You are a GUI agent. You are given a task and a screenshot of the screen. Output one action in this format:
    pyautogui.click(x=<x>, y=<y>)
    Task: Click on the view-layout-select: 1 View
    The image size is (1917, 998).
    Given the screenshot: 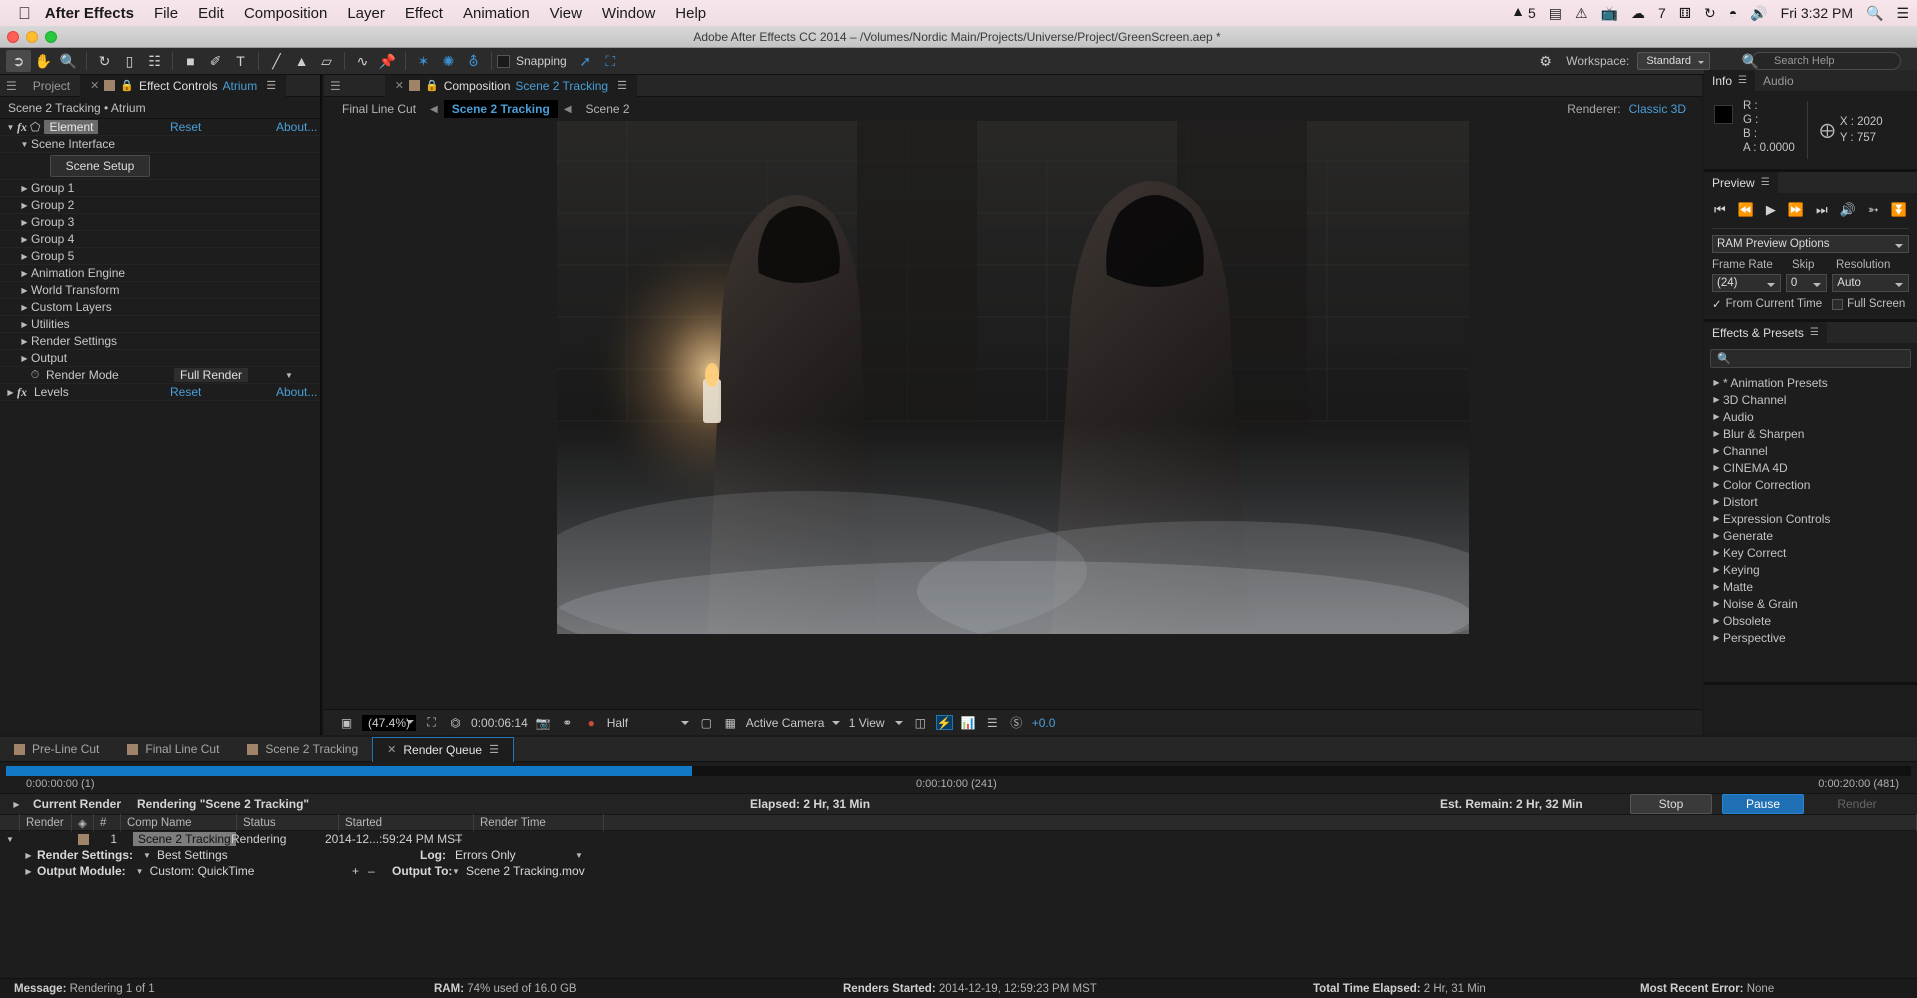 What is the action you would take?
    pyautogui.click(x=877, y=723)
    